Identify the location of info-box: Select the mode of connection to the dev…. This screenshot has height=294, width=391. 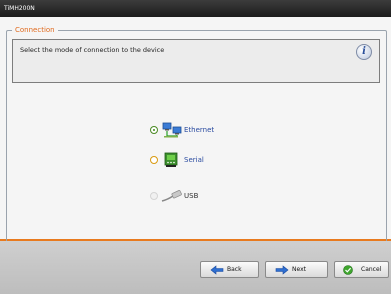
(196, 61).